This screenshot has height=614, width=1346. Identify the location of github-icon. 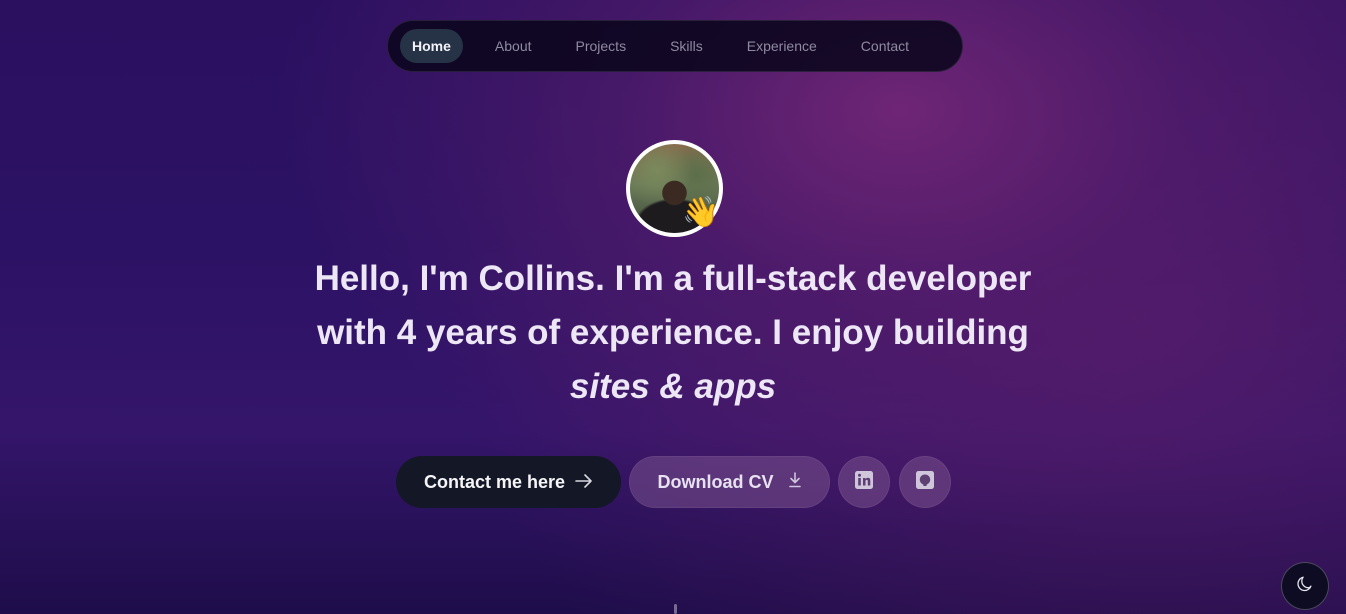
(925, 482).